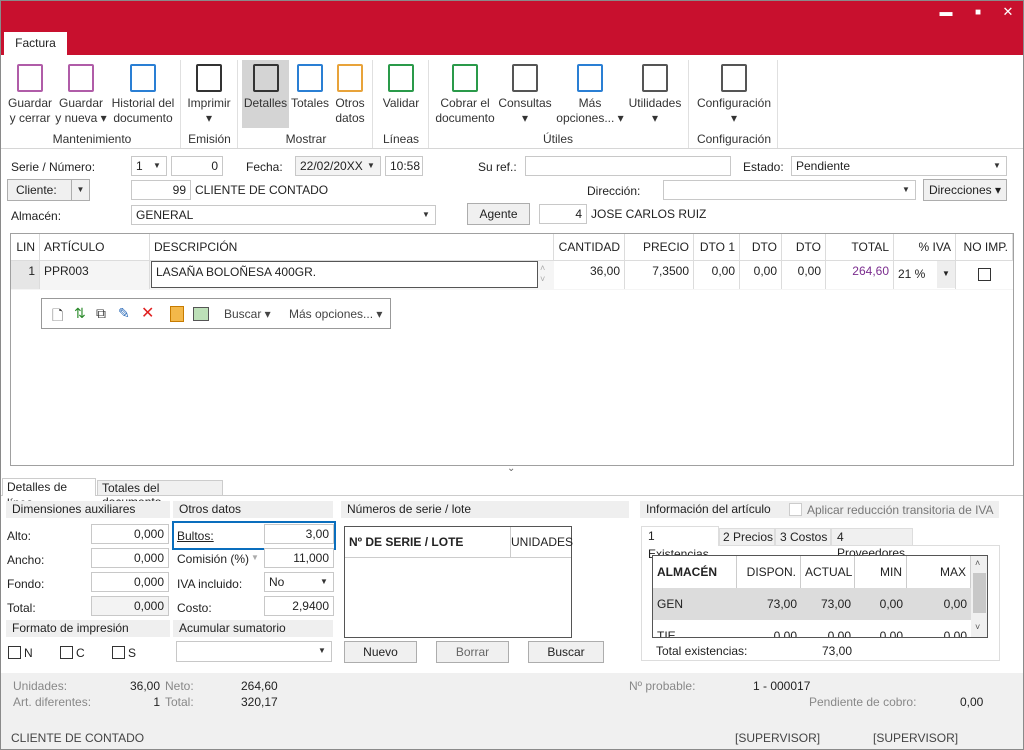 This screenshot has width=1024, height=750. What do you see at coordinates (1008, 12) in the screenshot?
I see `close-button: ✕` at bounding box center [1008, 12].